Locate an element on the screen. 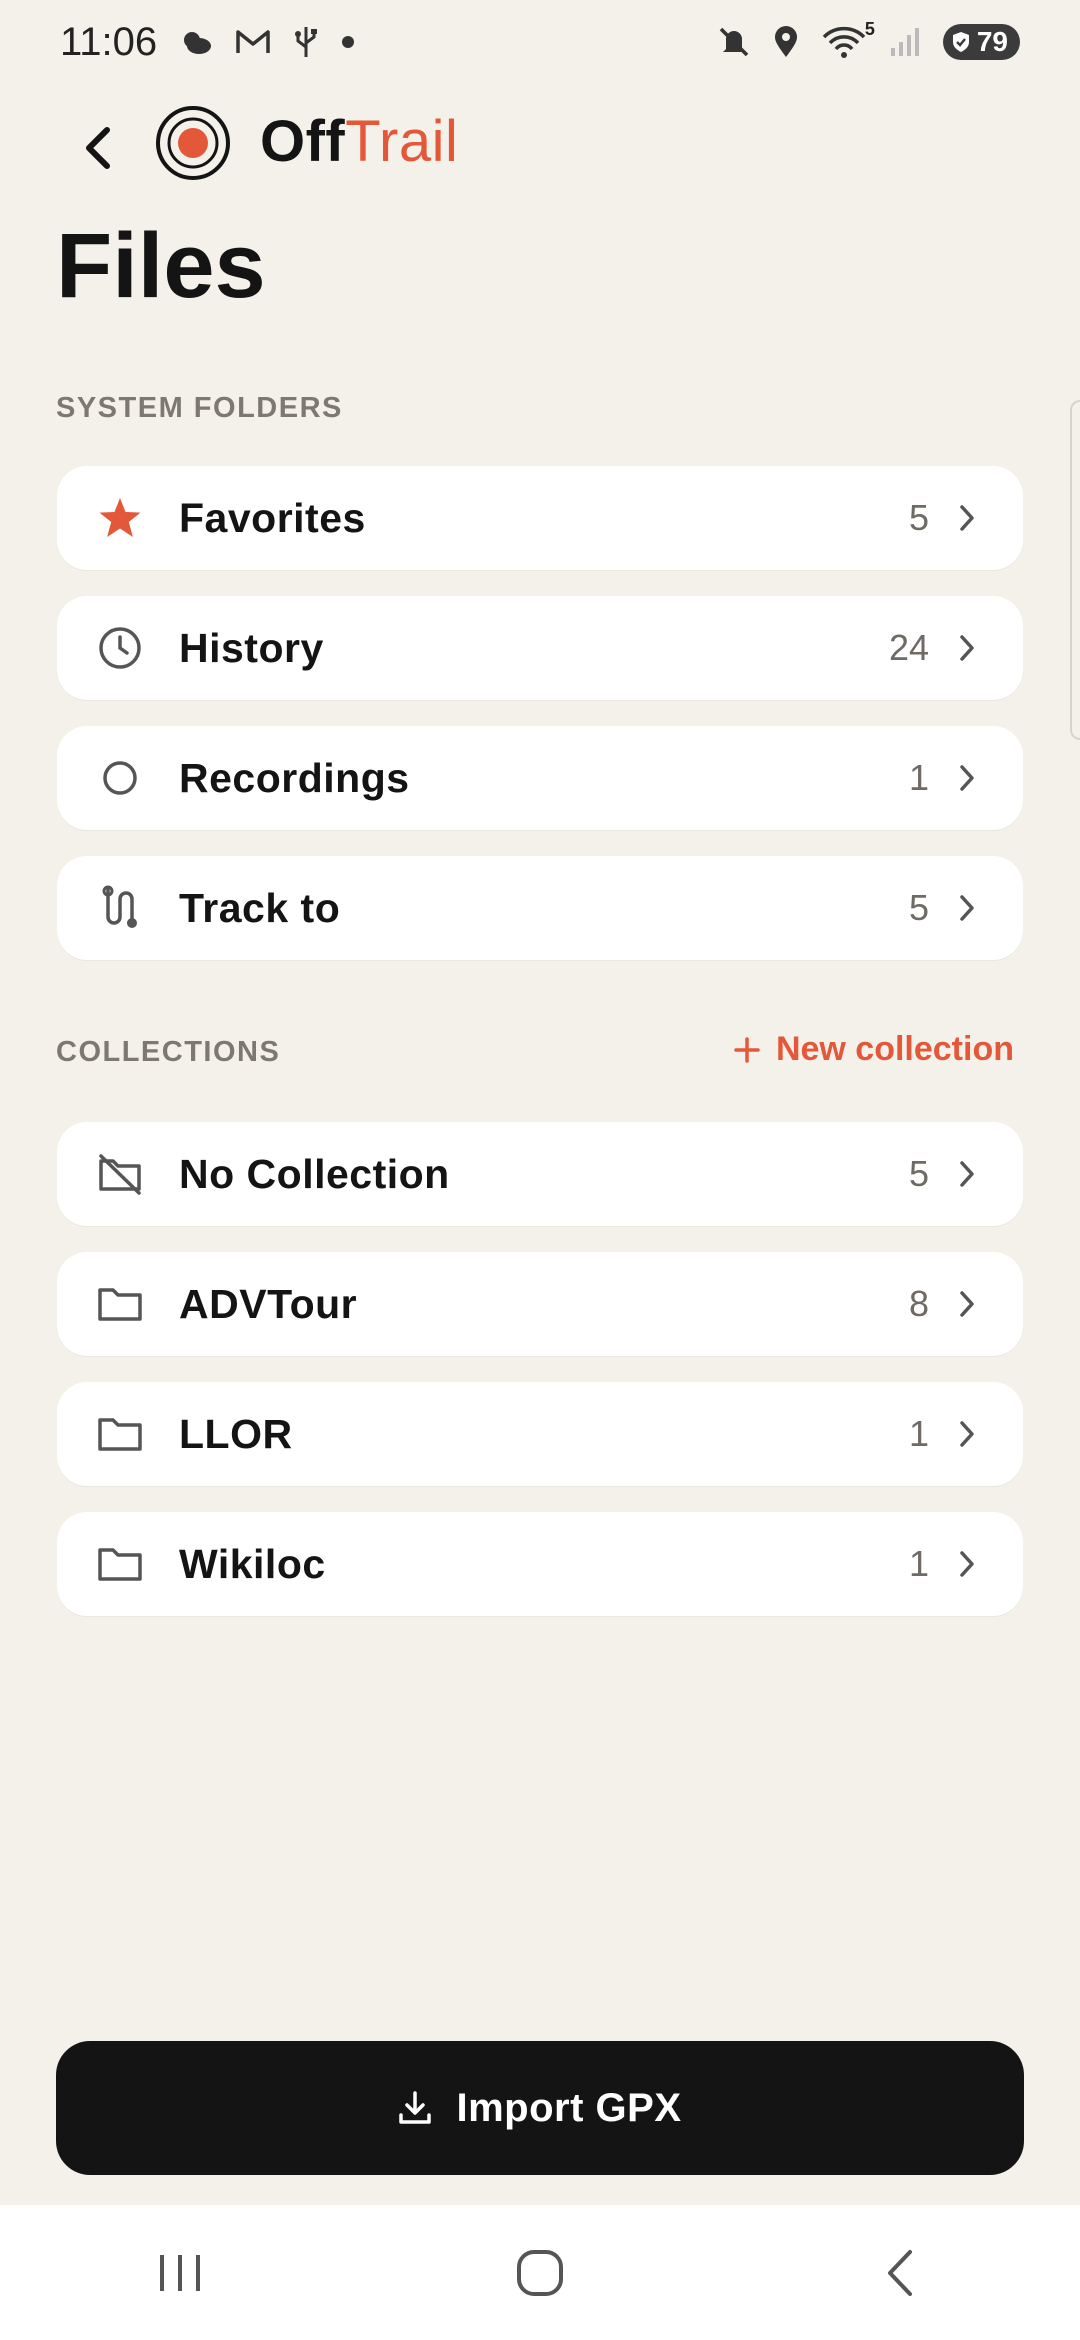 This screenshot has width=1080, height=2340. row-label: No Collection is located at coordinates (314, 1173).